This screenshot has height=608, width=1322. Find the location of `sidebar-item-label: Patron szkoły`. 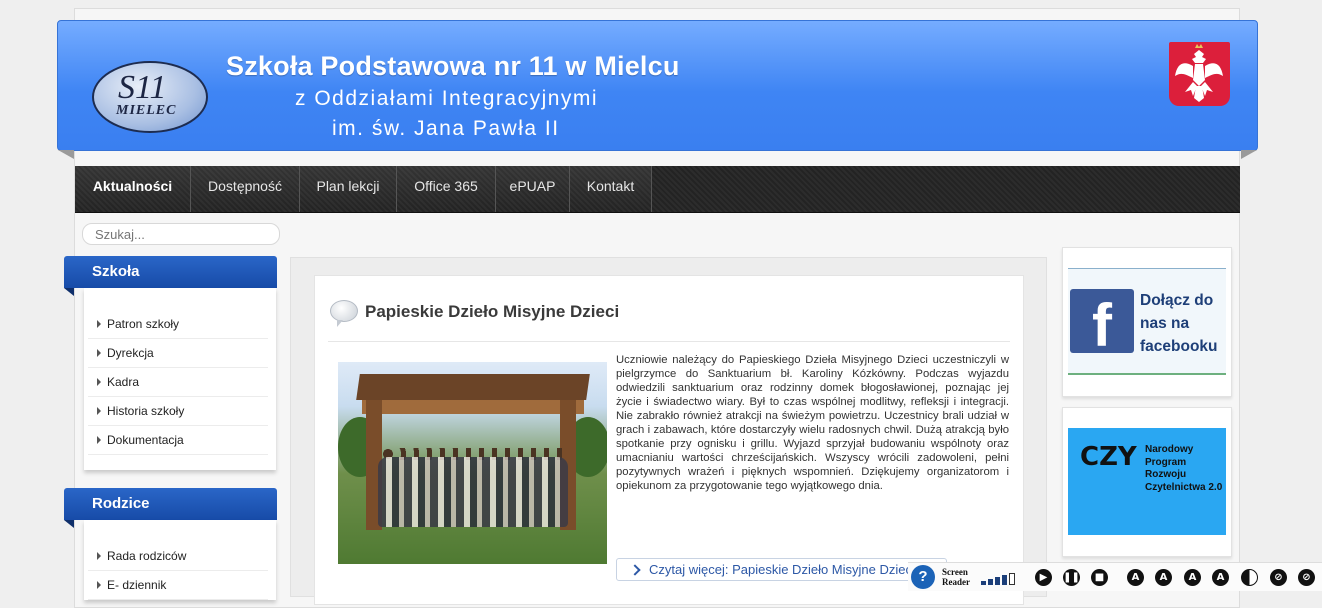

sidebar-item-label: Patron szkoły is located at coordinates (143, 324).